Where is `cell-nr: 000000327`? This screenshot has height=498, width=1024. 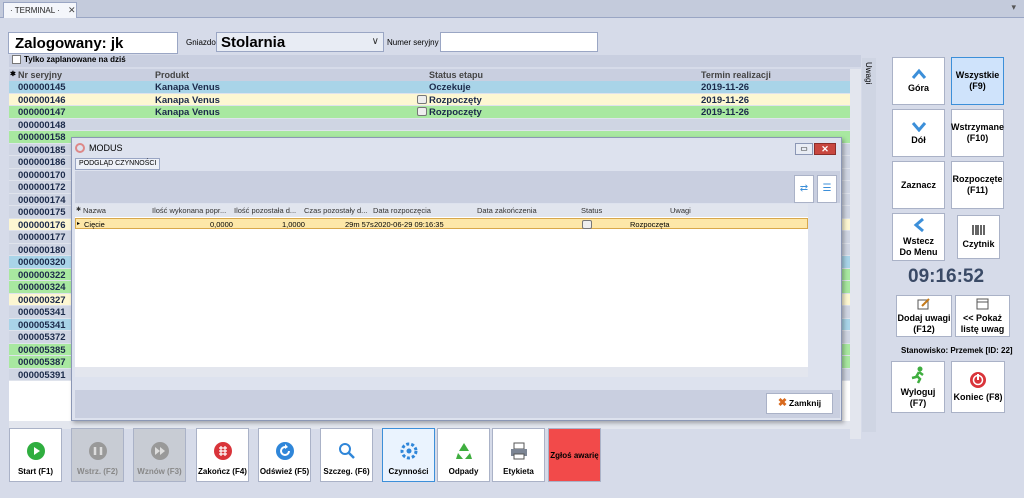
cell-nr: 000000327 is located at coordinates (42, 300).